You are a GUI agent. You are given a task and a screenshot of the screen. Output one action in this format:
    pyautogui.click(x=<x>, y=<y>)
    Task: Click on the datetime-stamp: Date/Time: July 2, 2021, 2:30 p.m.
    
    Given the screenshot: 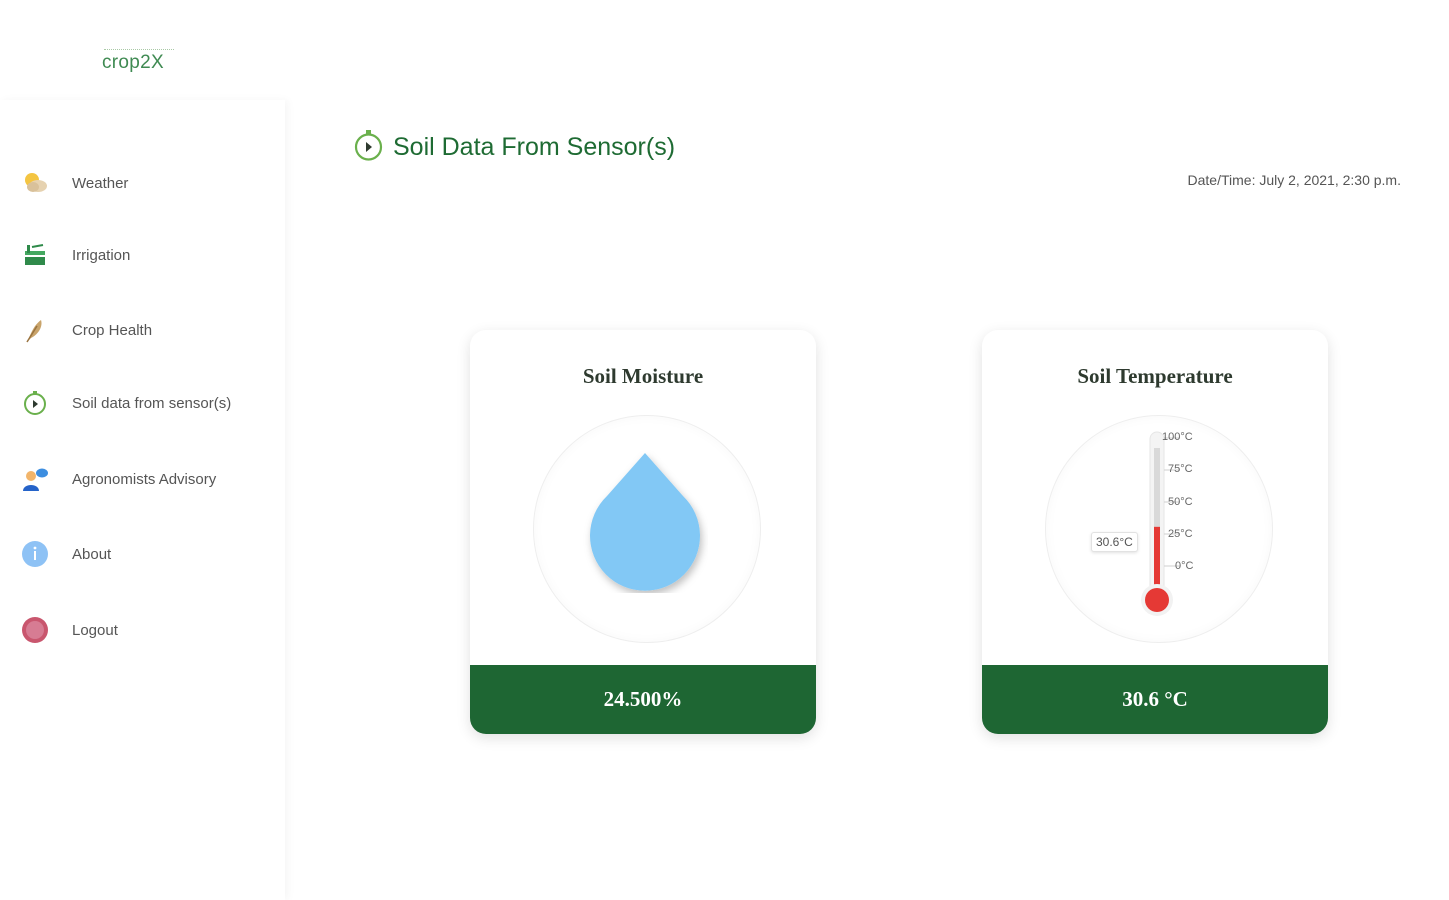 What is the action you would take?
    pyautogui.click(x=1294, y=180)
    